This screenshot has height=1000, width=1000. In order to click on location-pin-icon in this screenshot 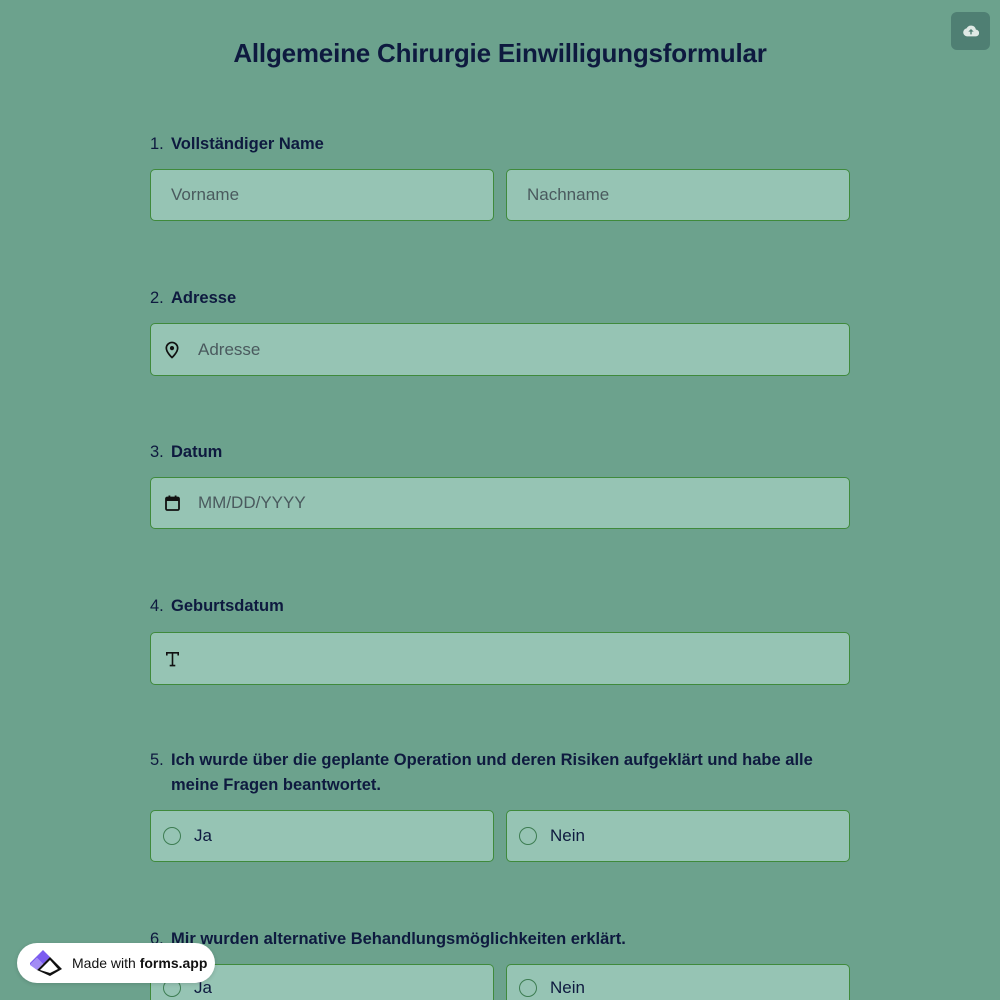, I will do `click(172, 349)`.